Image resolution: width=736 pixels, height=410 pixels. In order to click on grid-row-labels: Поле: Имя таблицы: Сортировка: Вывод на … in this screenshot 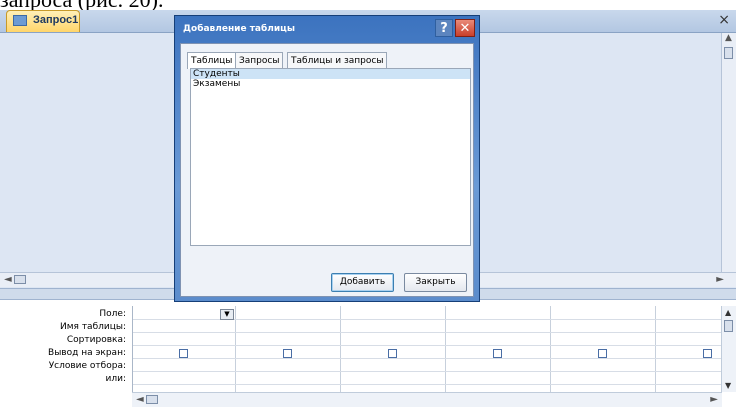, I will do `click(65, 347)`.